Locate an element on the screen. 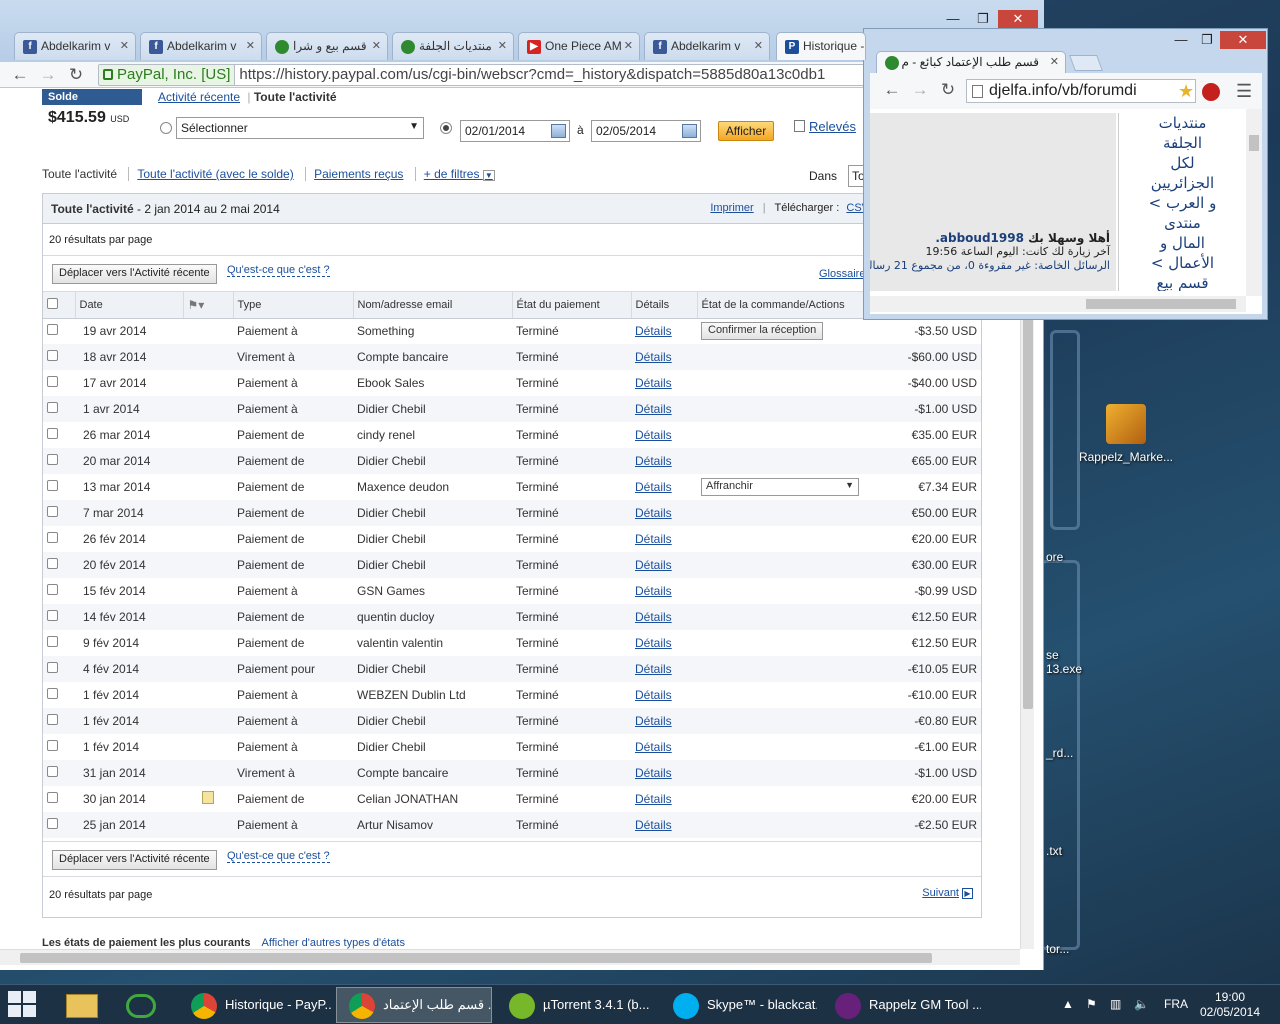  confirm-receipt-button: Confirmer la réception is located at coordinates (762, 331).